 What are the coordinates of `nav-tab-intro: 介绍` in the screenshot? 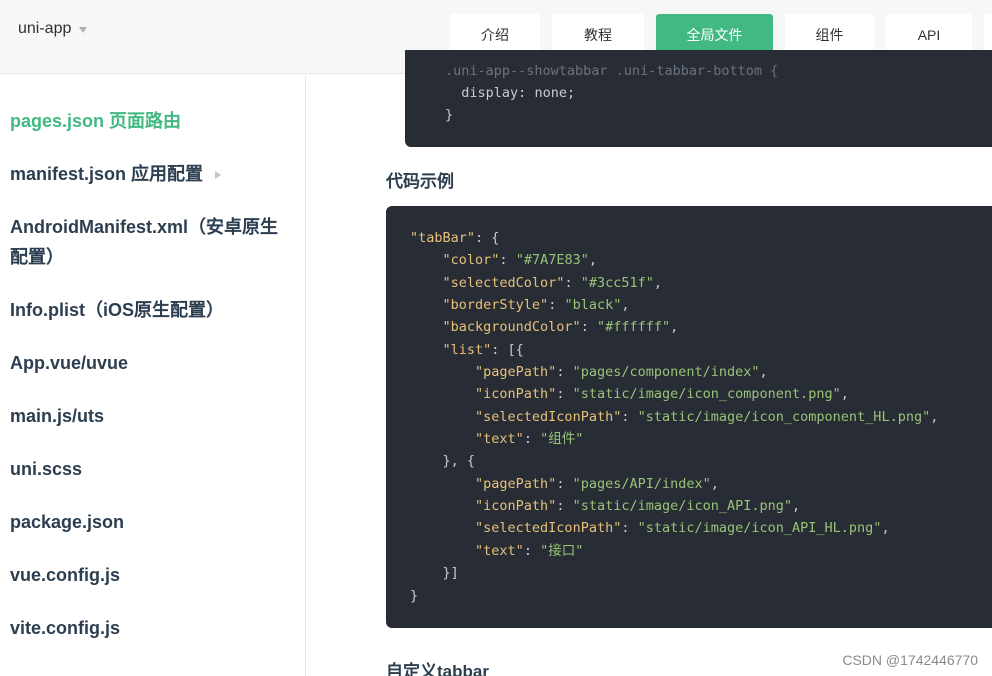 It's located at (495, 34).